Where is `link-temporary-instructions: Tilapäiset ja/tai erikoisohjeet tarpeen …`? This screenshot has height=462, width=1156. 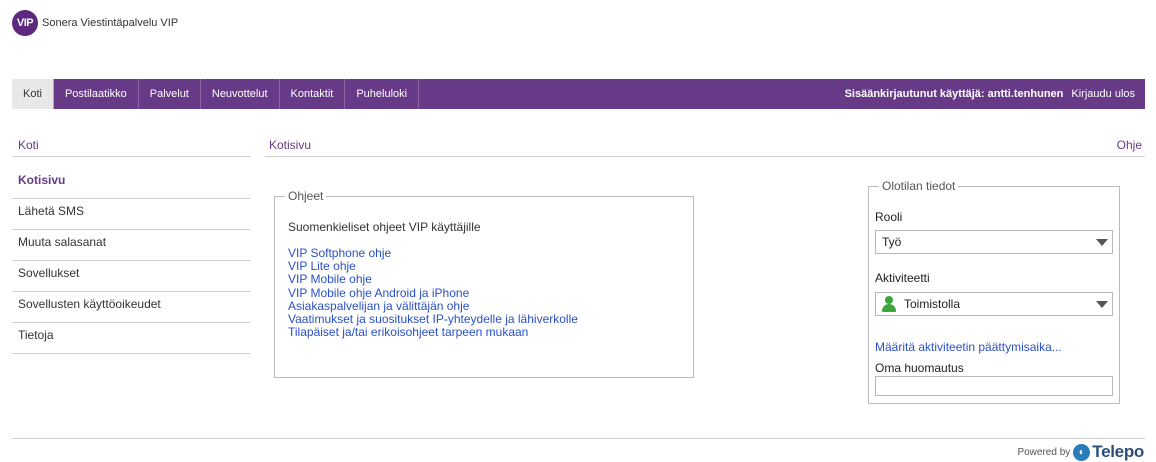 link-temporary-instructions: Tilapäiset ja/tai erikoisohjeet tarpeen … is located at coordinates (408, 332).